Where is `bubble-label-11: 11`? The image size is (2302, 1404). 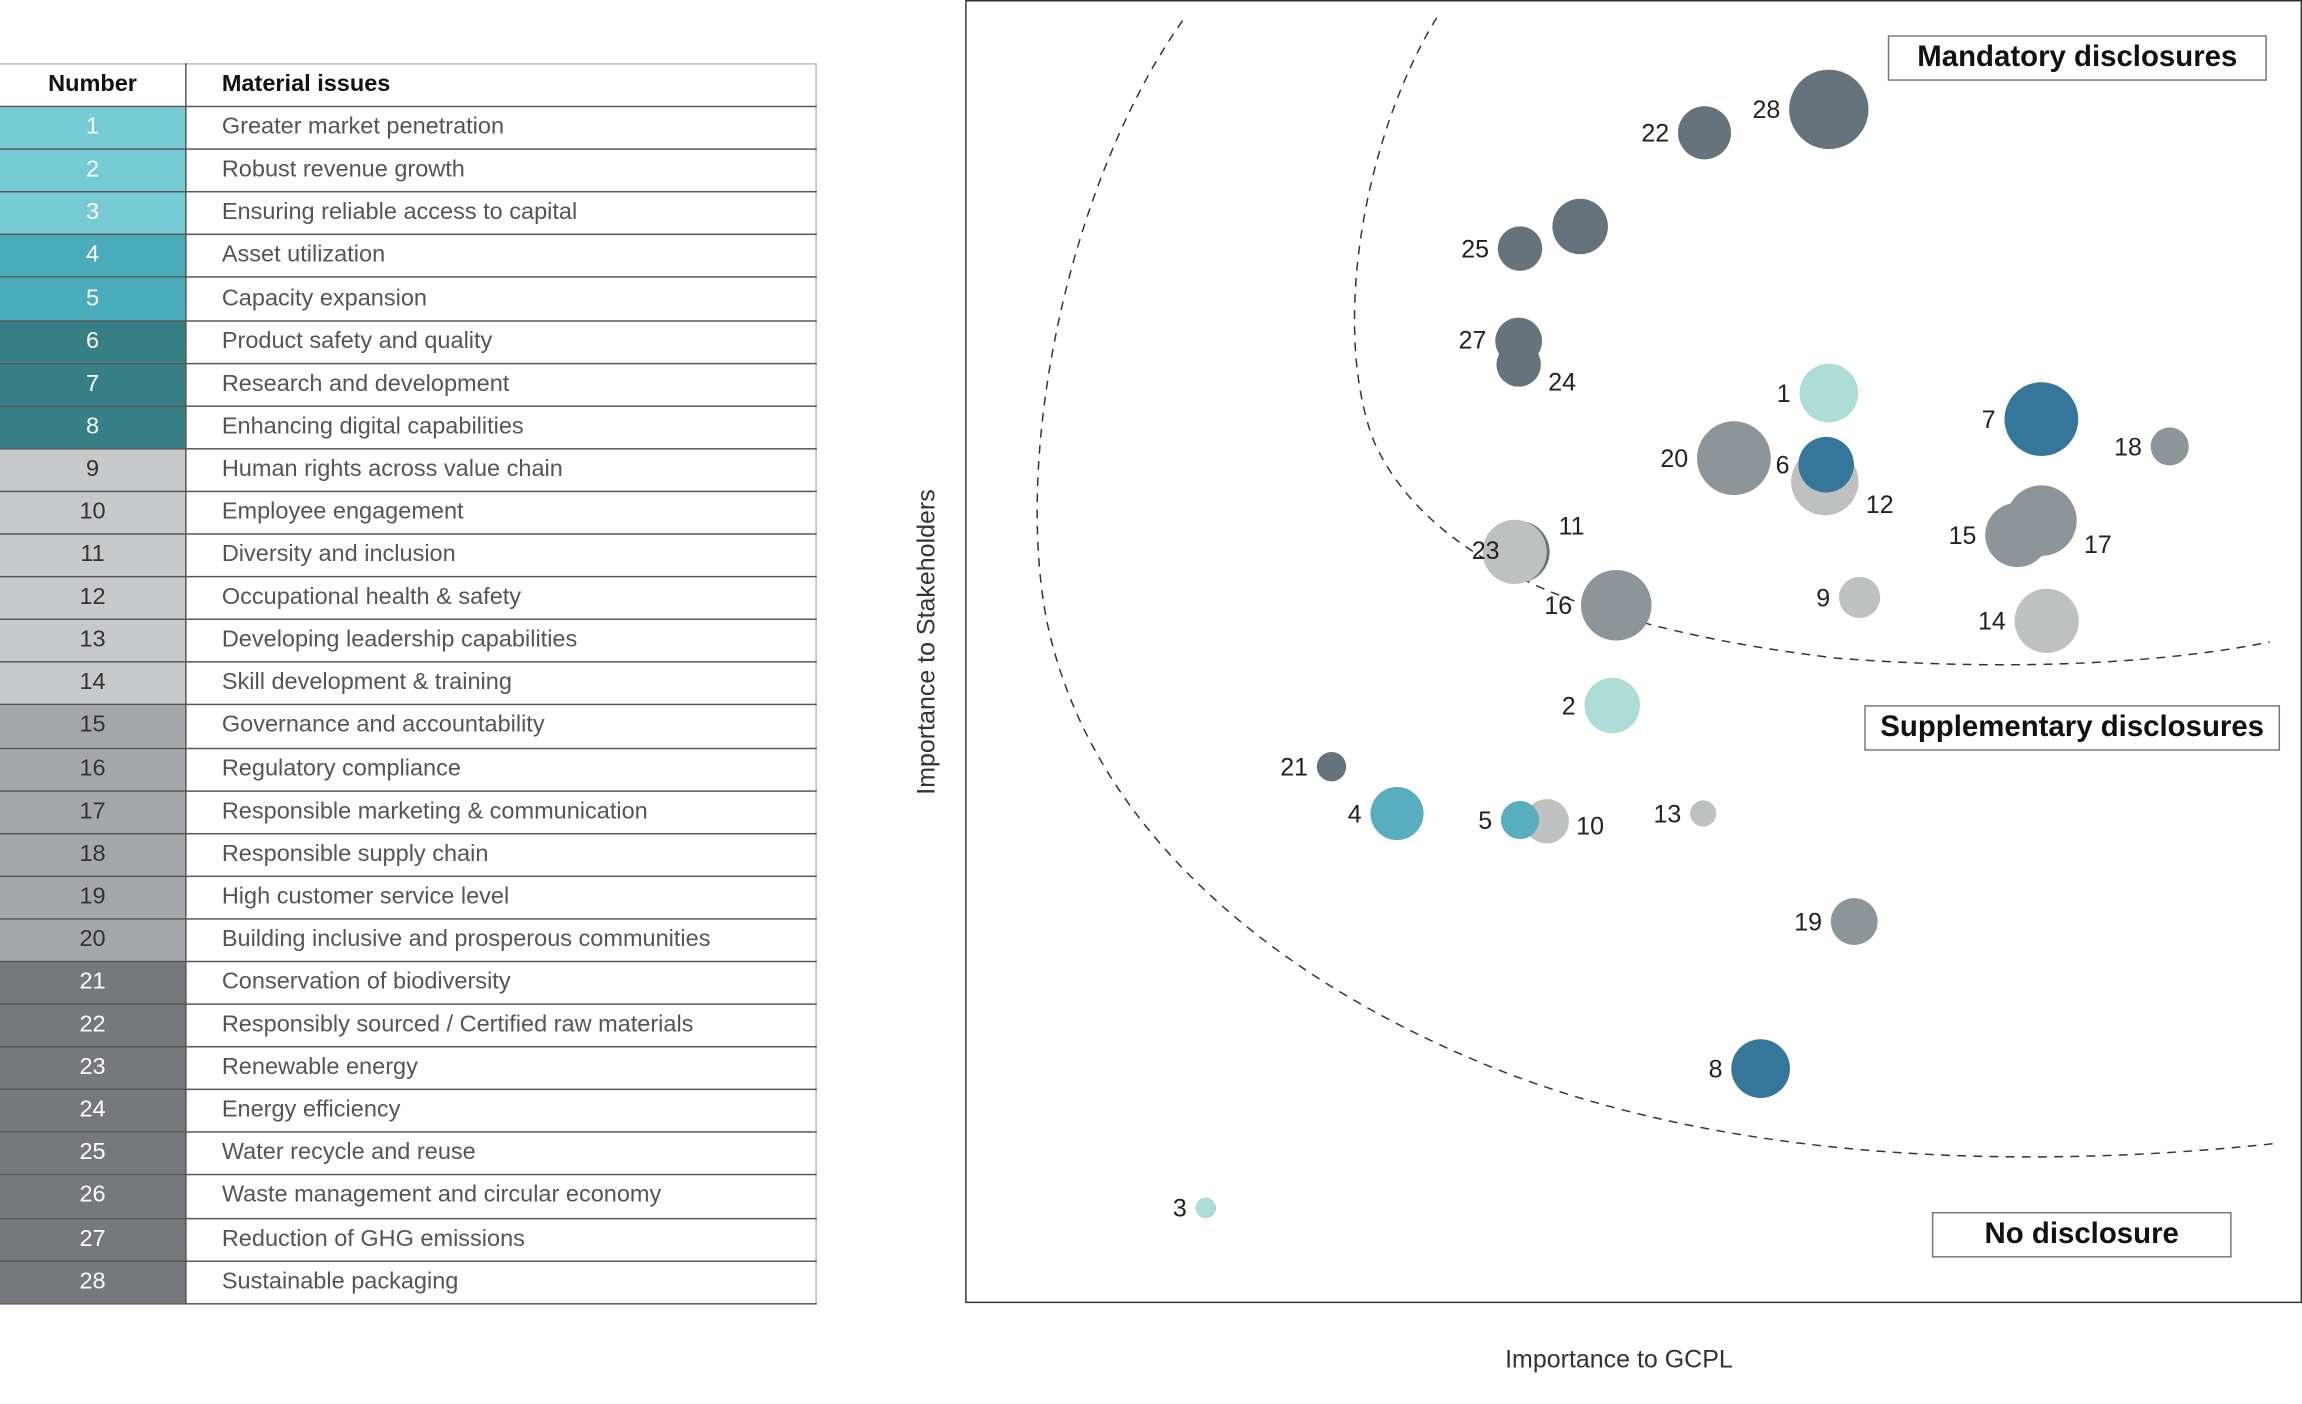 bubble-label-11: 11 is located at coordinates (1572, 526).